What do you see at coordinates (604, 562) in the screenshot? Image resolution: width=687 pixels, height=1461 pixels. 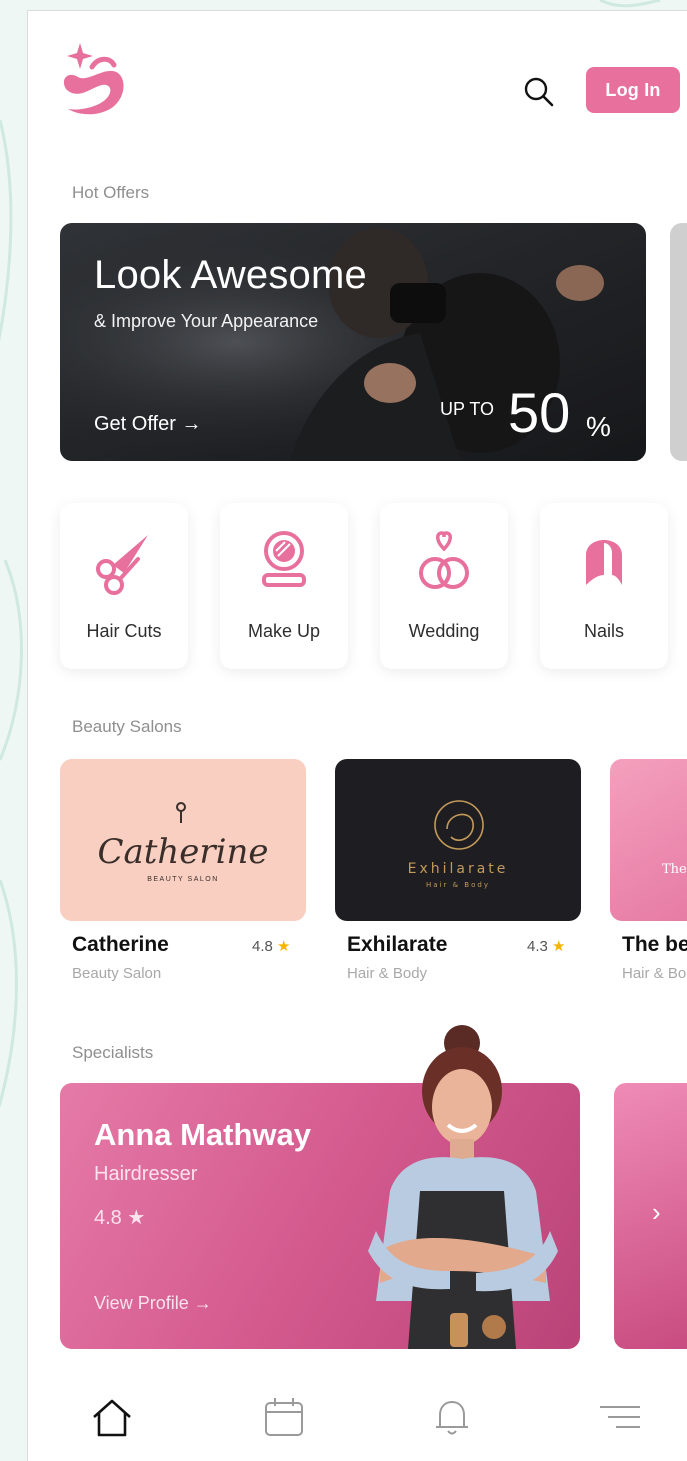 I see `nail-icon` at bounding box center [604, 562].